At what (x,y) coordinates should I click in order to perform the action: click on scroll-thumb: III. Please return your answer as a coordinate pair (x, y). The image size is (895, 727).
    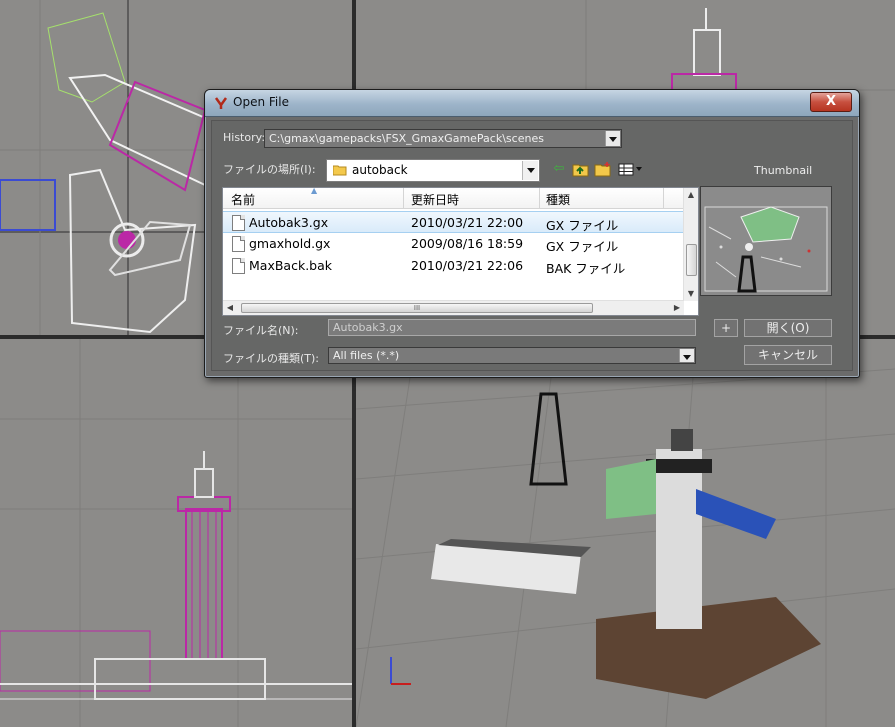
    Looking at the image, I should click on (417, 308).